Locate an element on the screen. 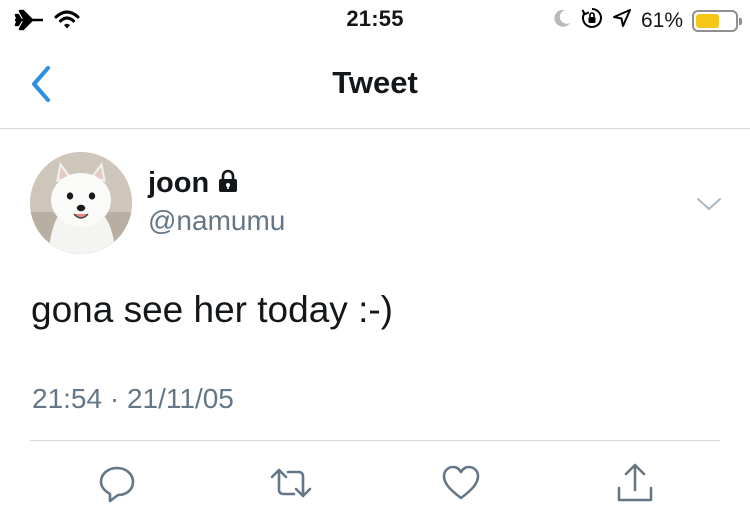 This screenshot has width=750, height=526. rotation-lock-icon is located at coordinates (592, 20).